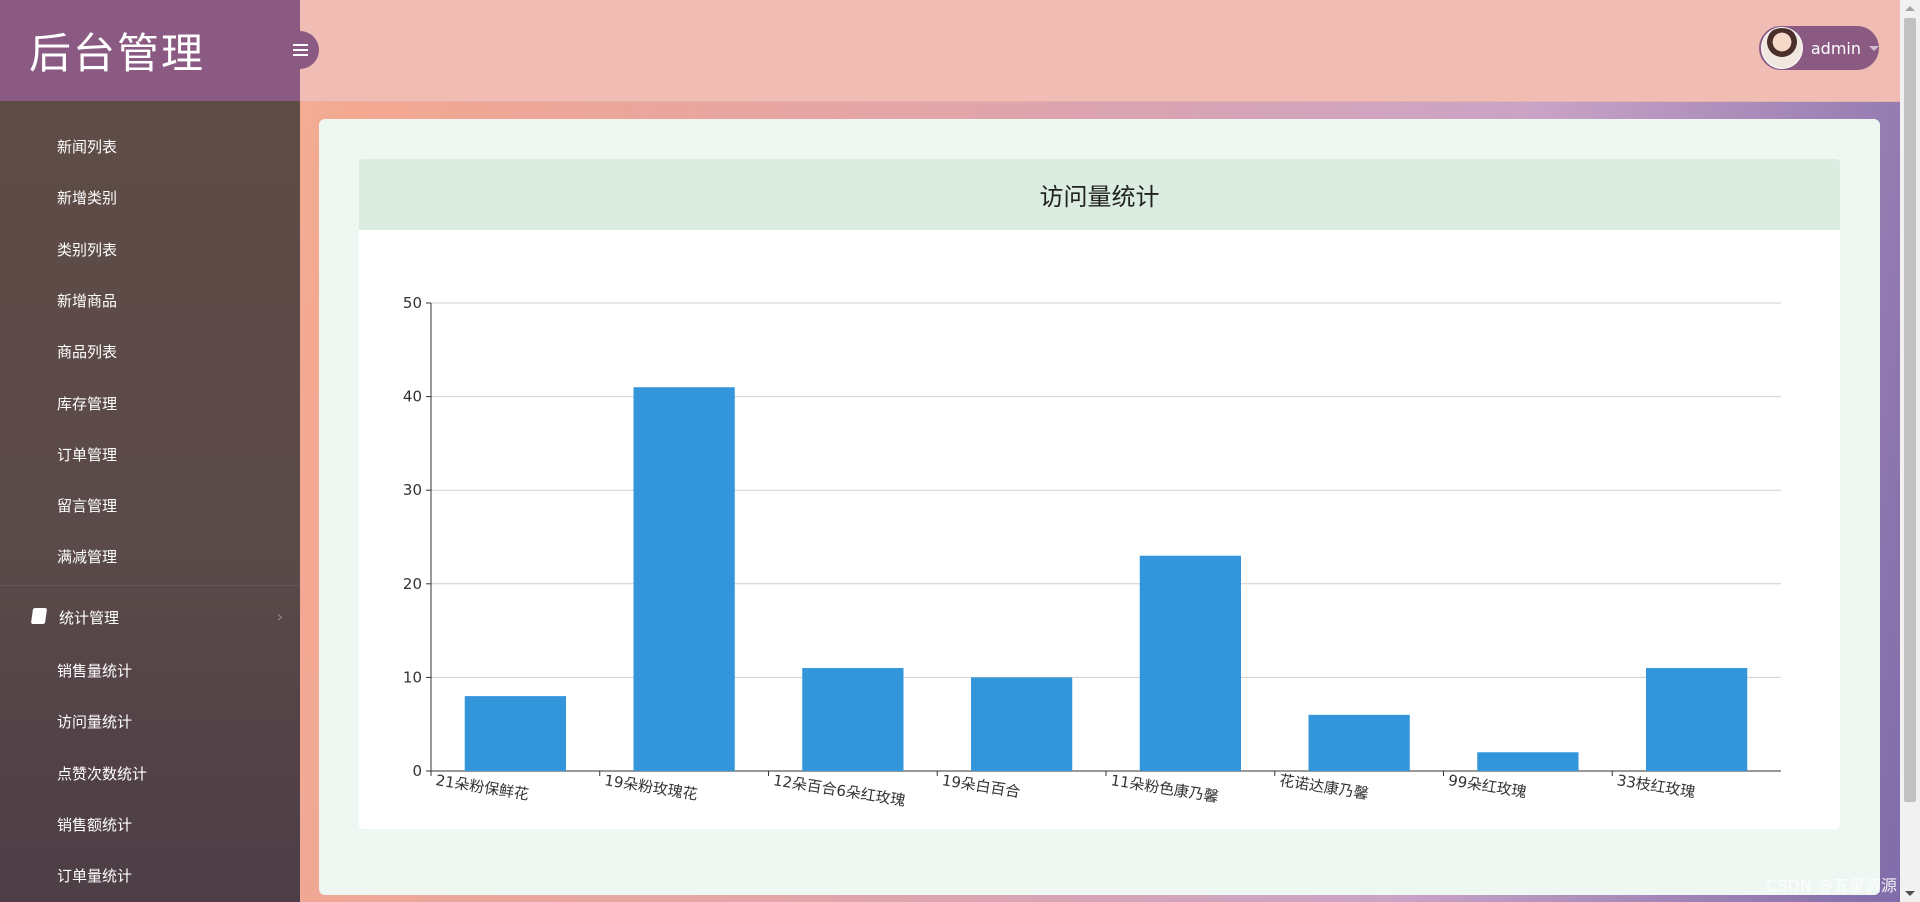  What do you see at coordinates (1324, 787) in the screenshot?
I see `x-tick-label: 花诺达康乃馨` at bounding box center [1324, 787].